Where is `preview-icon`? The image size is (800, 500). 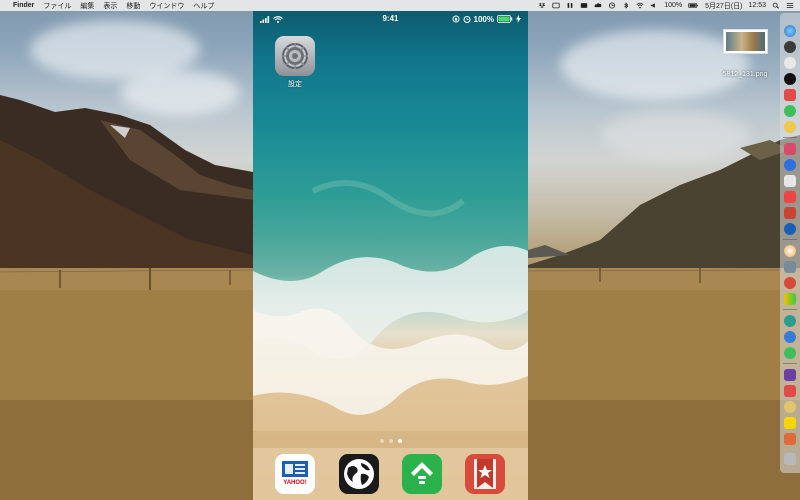 preview-icon is located at coordinates (790, 267).